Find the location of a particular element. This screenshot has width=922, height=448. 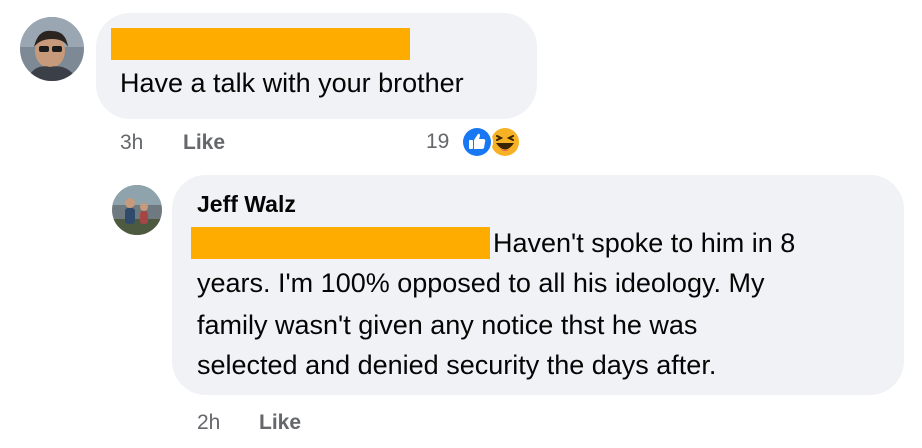

reaction-summary: 19 is located at coordinates (481, 142).